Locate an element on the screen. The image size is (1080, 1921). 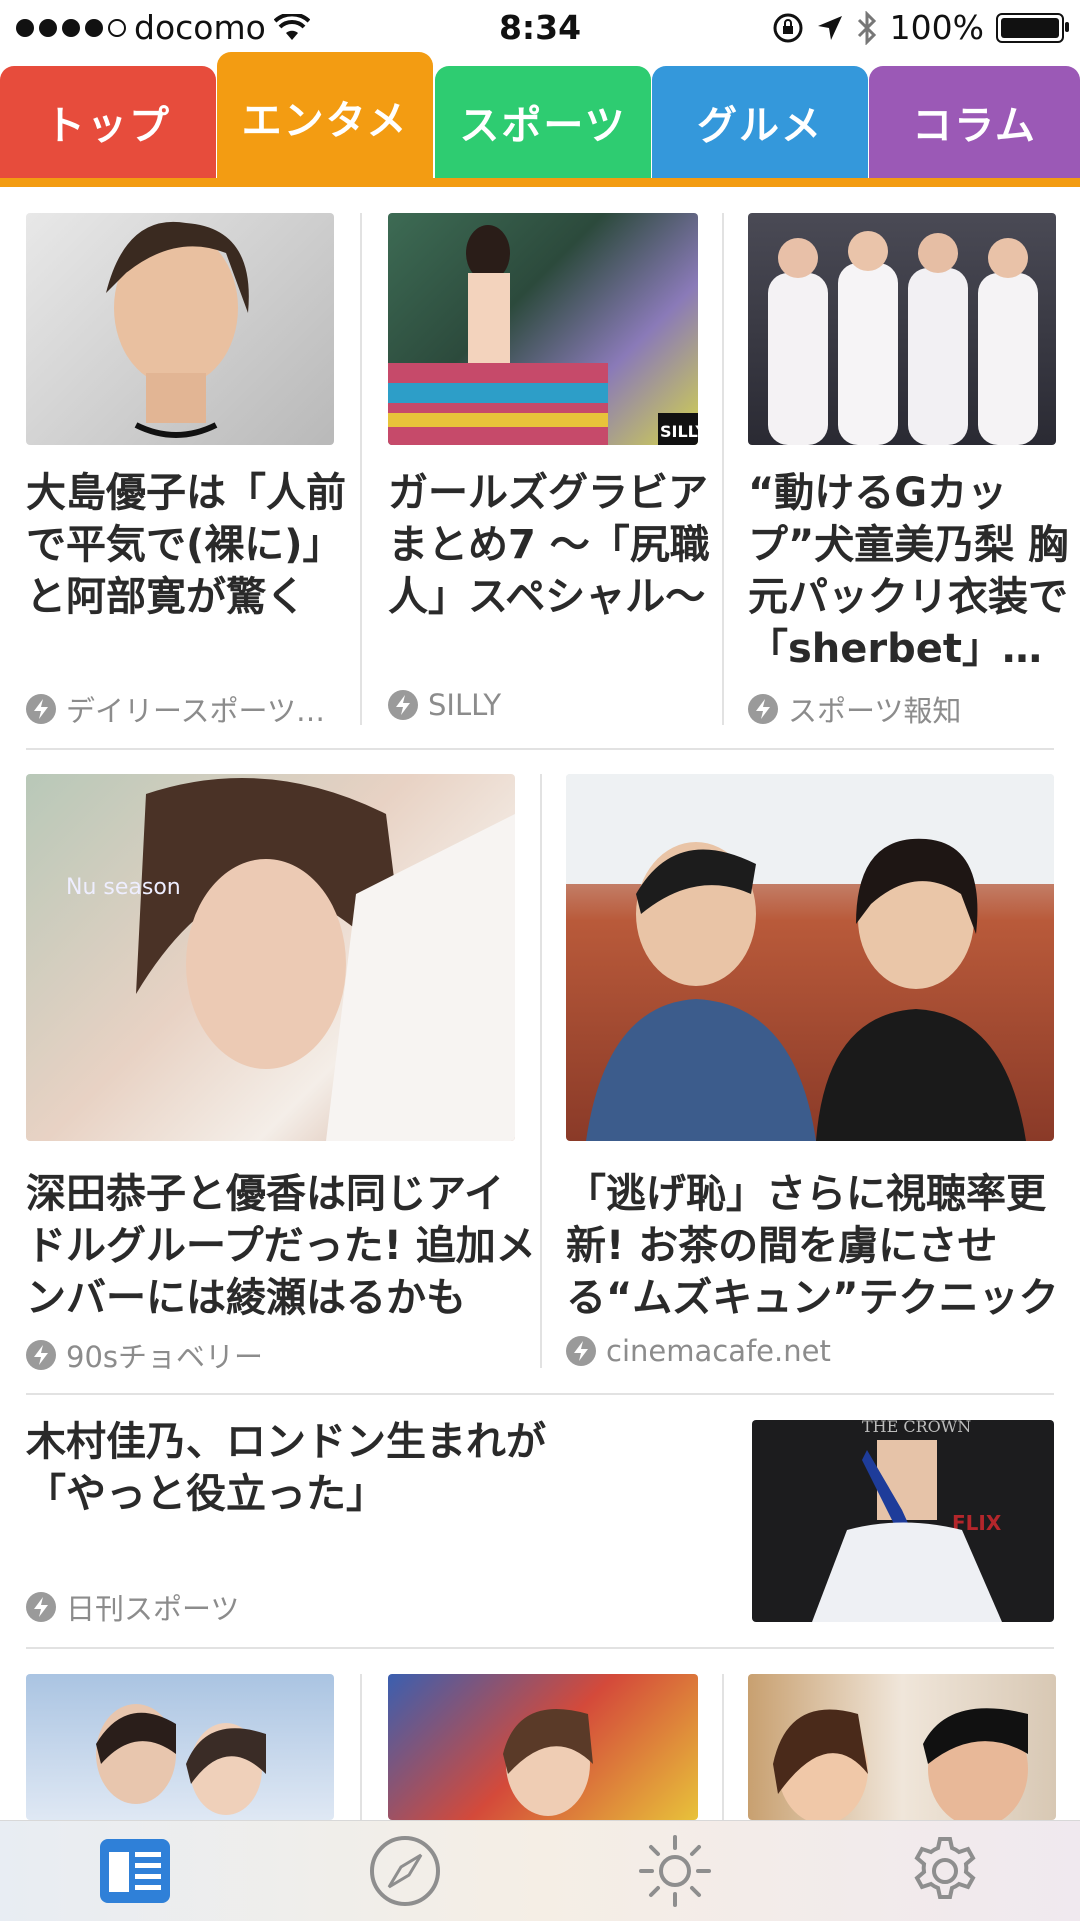
article-source: 90sチョベリー is located at coordinates (144, 1355).